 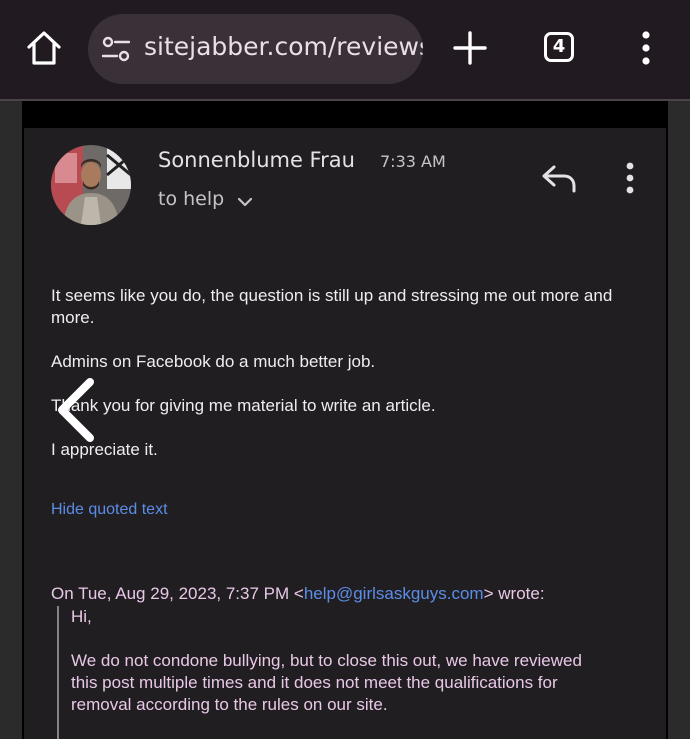 What do you see at coordinates (245, 201) in the screenshot?
I see `chevron-down-icon` at bounding box center [245, 201].